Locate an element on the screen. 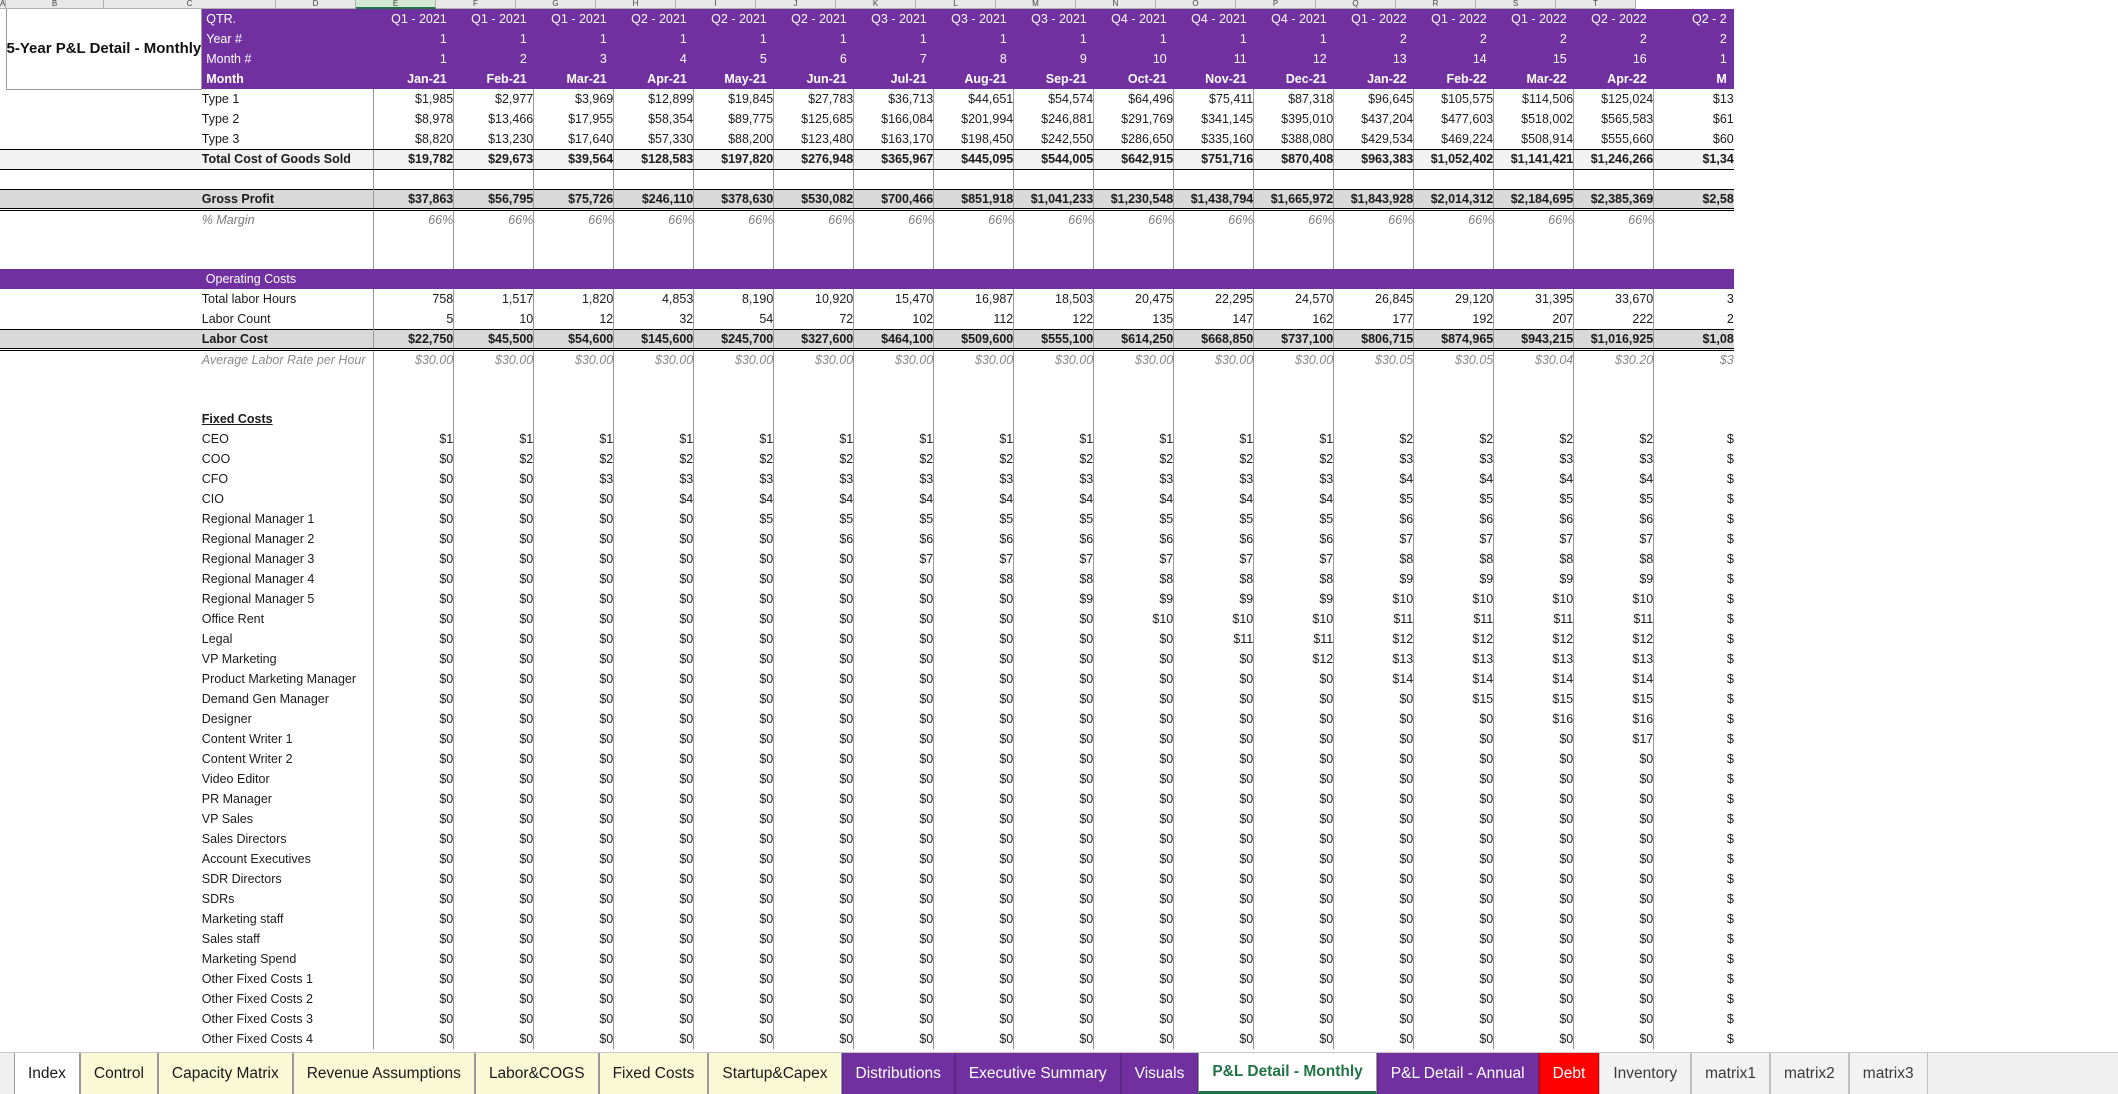 The image size is (2118, 1094). fixed-cost-value-r5-c1: $0 is located at coordinates (413, 519).